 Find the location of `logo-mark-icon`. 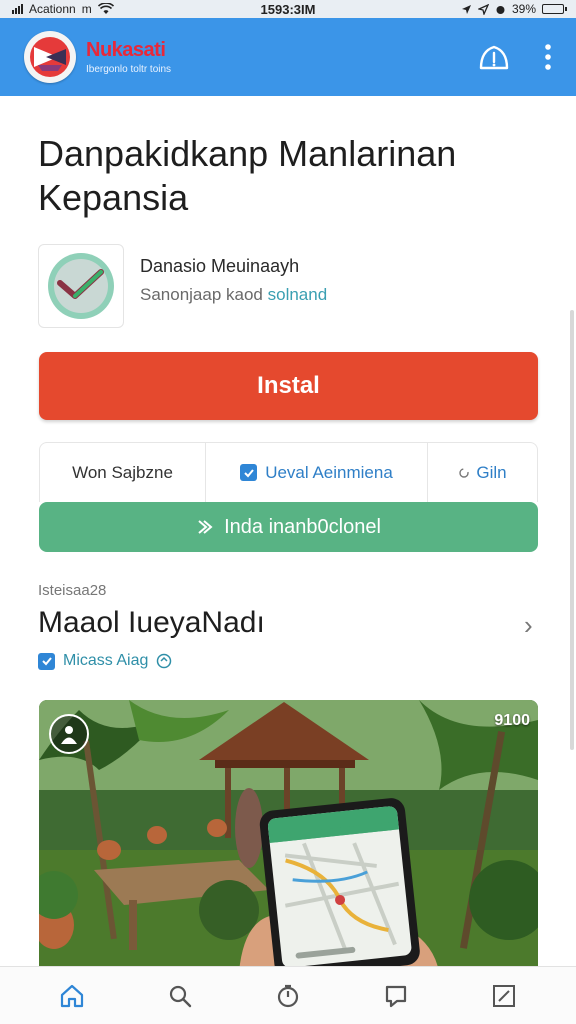

logo-mark-icon is located at coordinates (50, 57).